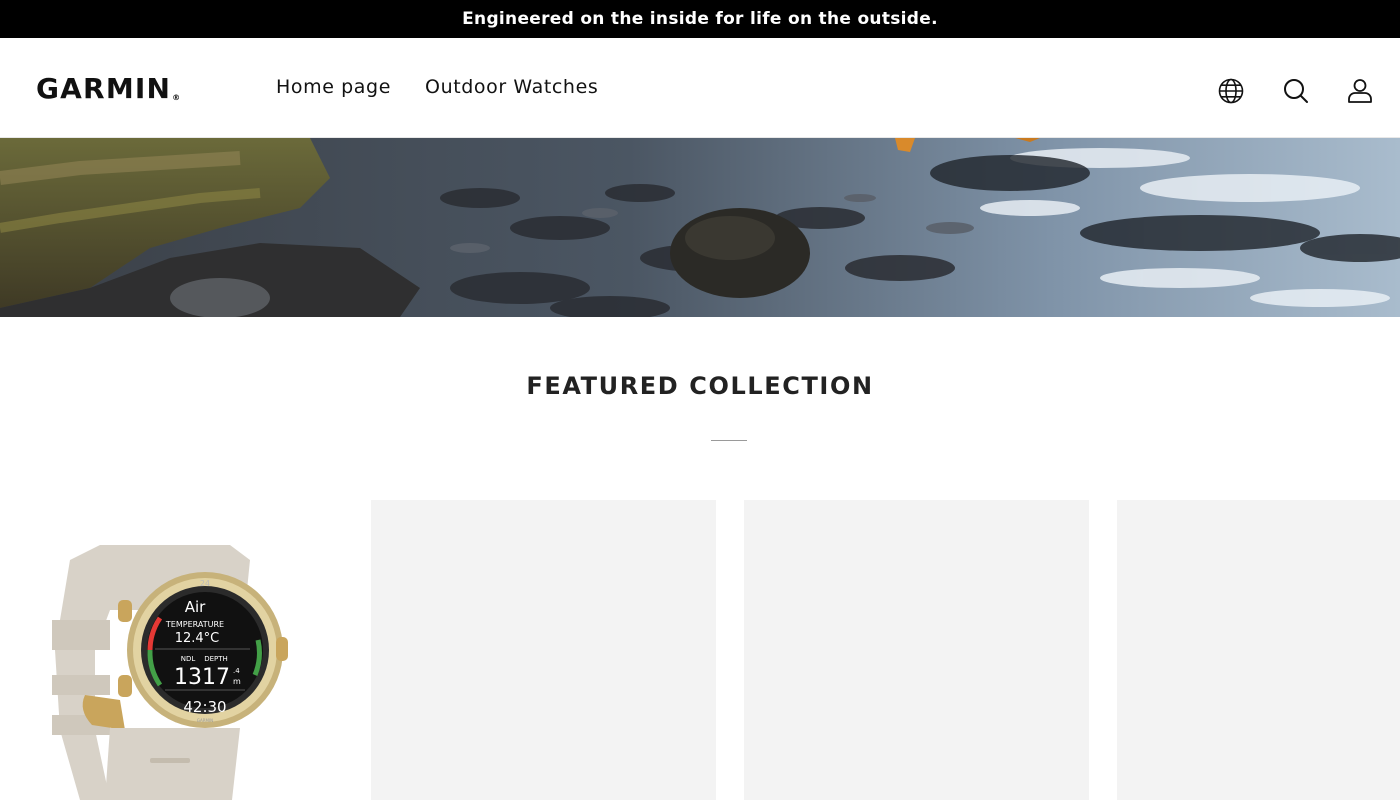 The image size is (1400, 800). I want to click on watch-temp-value: 12.4°C, so click(197, 638).